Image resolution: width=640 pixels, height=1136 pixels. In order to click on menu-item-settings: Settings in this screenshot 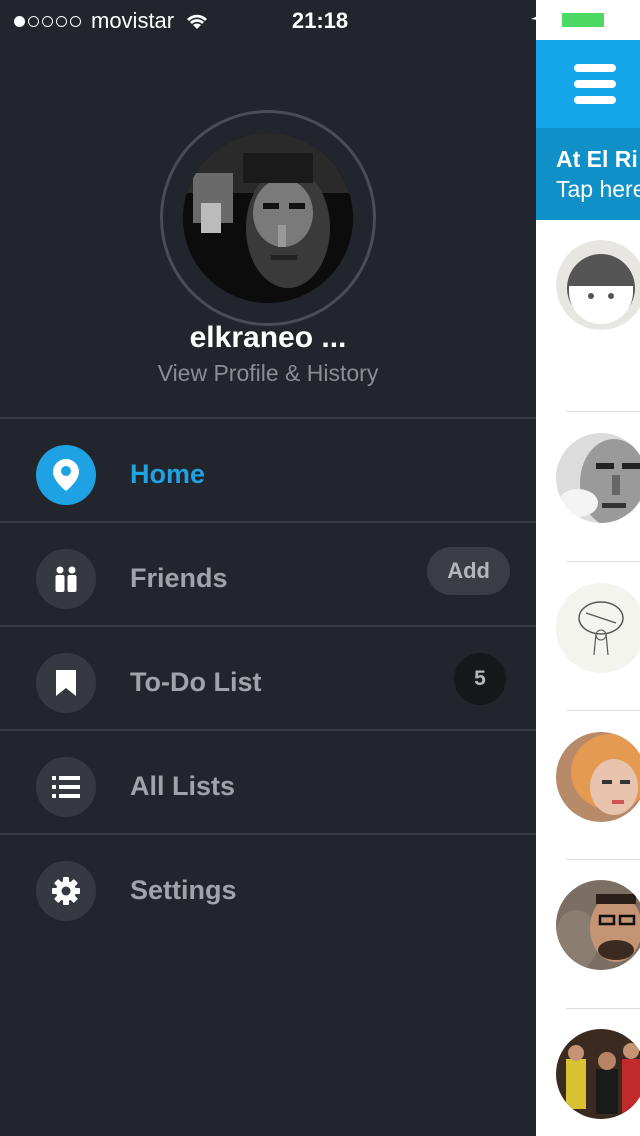, I will do `click(268, 885)`.